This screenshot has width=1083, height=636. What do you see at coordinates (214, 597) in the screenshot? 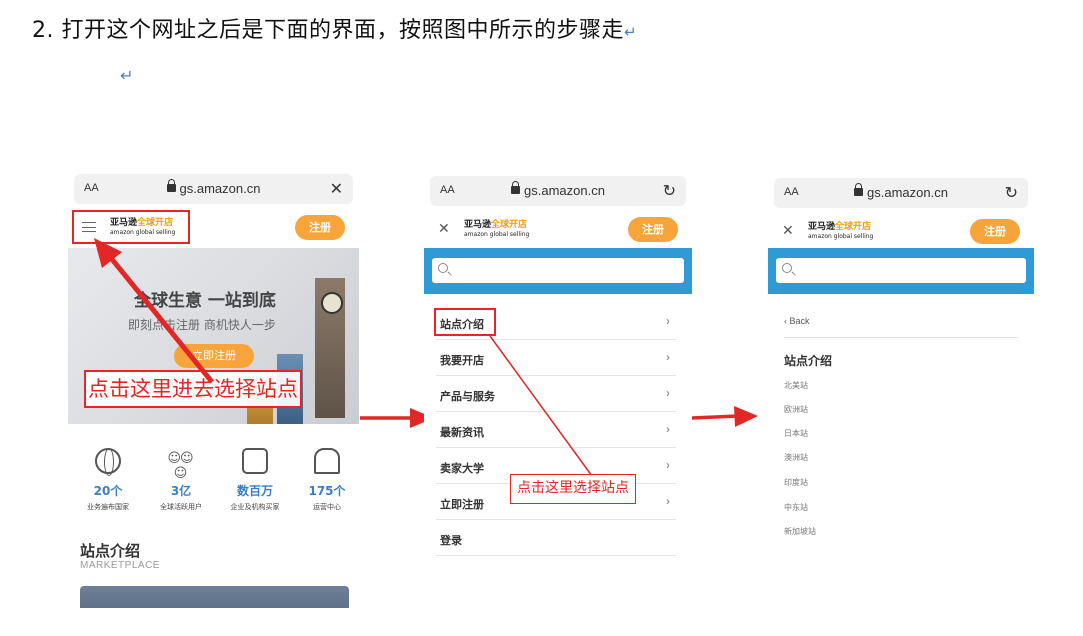
I see `world-map-image` at bounding box center [214, 597].